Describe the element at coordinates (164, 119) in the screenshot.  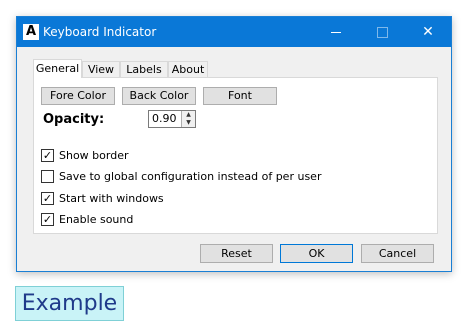
I see `opacity-value: 0.90` at that location.